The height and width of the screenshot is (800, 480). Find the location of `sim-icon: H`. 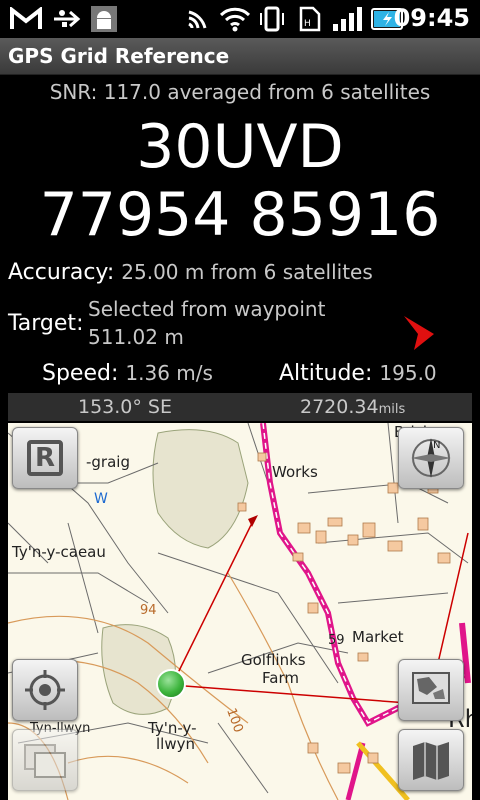

sim-icon: H is located at coordinates (310, 19).